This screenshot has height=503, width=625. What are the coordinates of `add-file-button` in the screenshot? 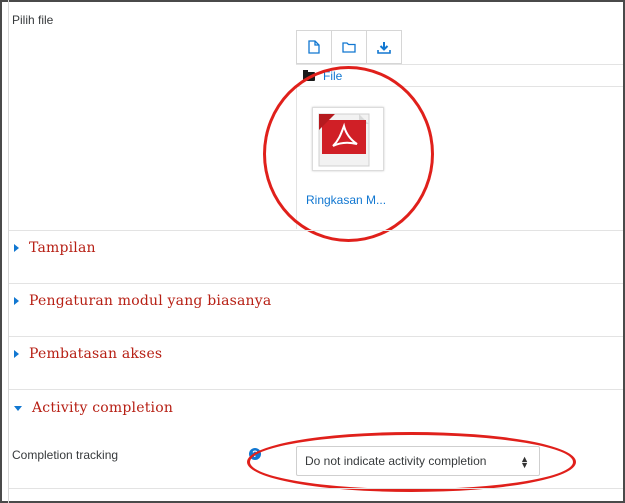 It's located at (314, 47).